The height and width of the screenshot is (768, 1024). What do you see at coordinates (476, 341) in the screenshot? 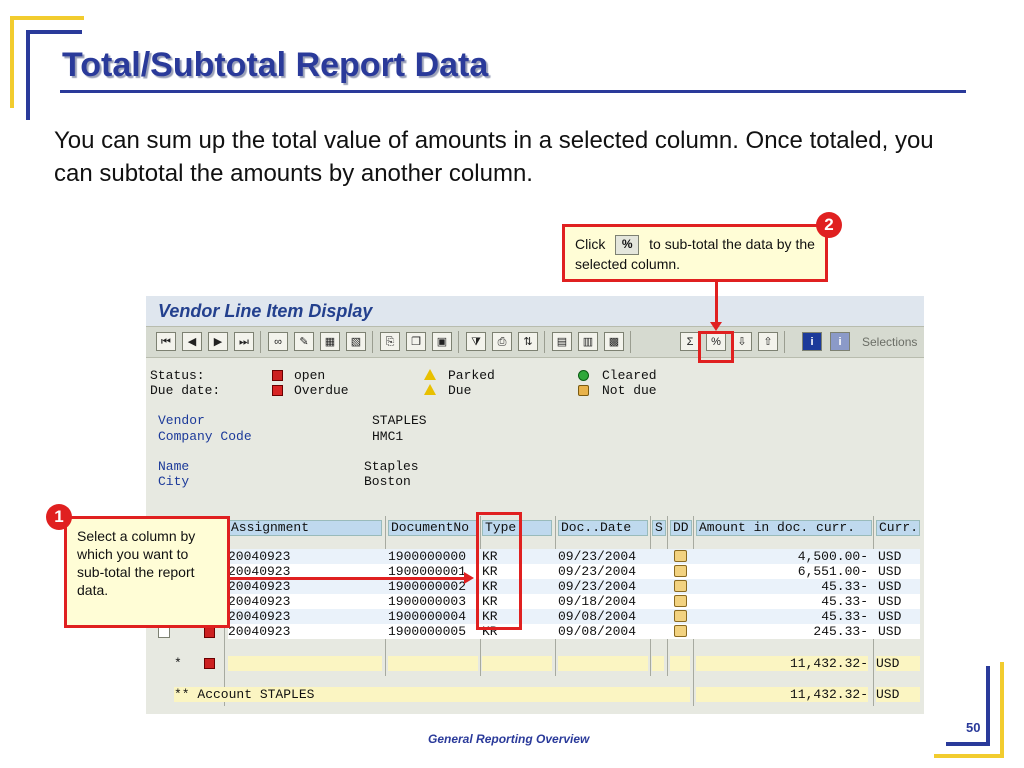
I see `filter-icon: ⧩` at bounding box center [476, 341].